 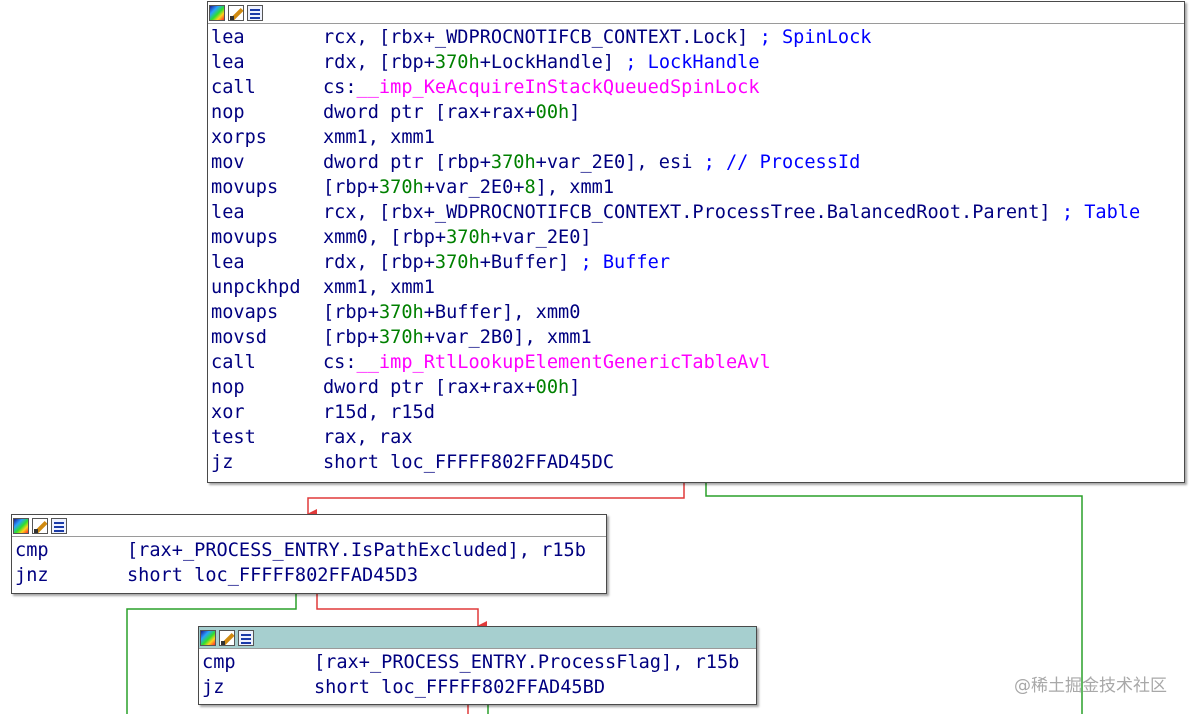 I want to click on operand-token: dword ptr [rbp+, so click(x=407, y=162).